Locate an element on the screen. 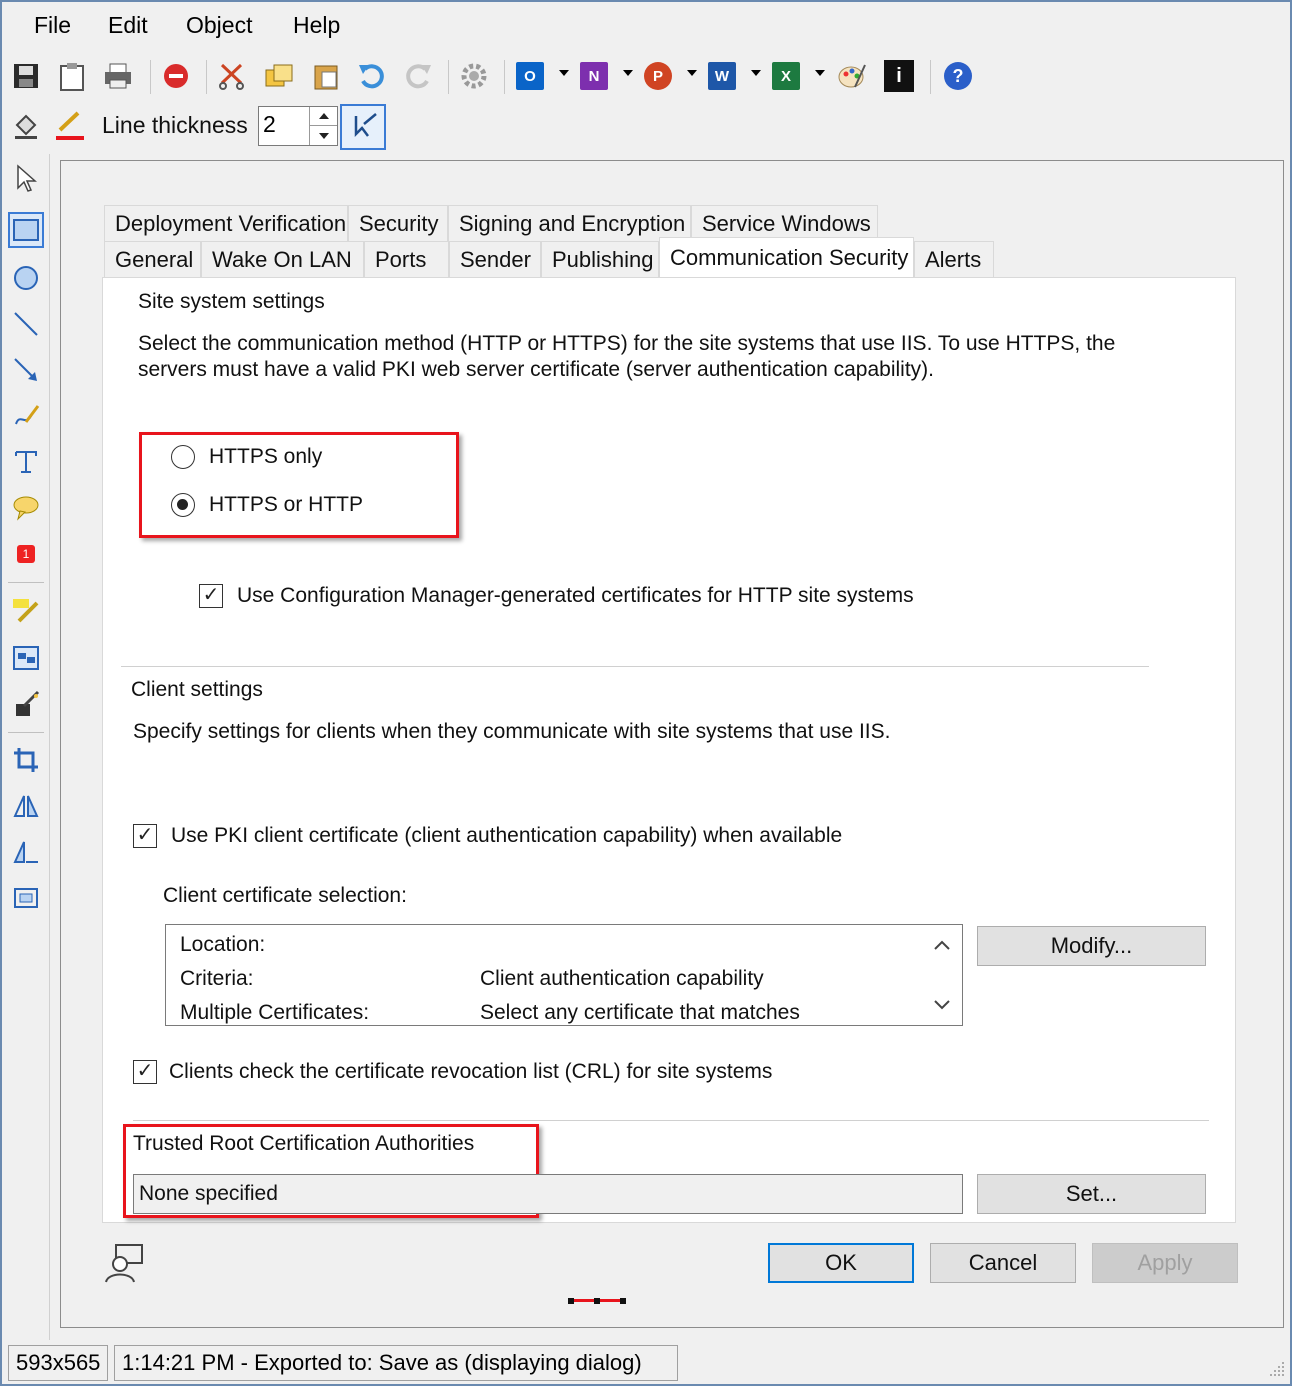  stop-icon is located at coordinates (176, 76).